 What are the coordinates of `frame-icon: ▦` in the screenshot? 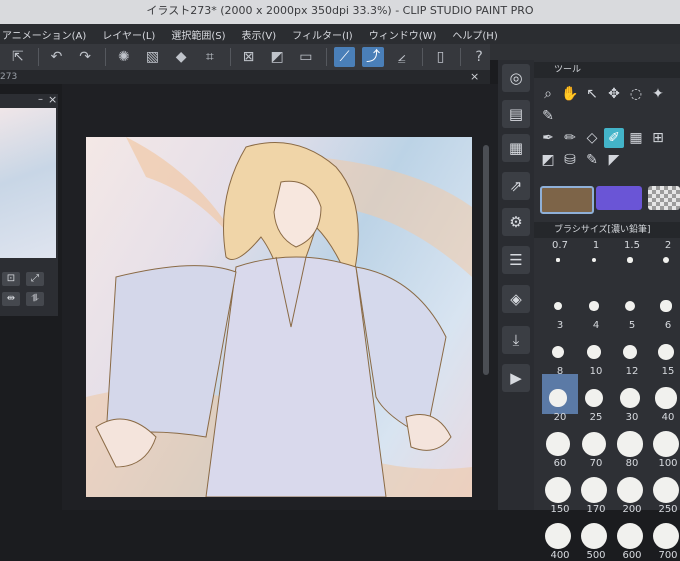 It's located at (636, 138).